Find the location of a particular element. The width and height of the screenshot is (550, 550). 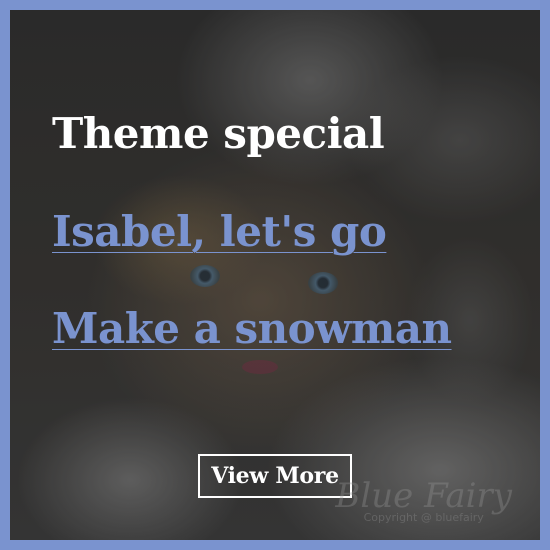

link-make-a-snowman: Make a snowman is located at coordinates (252, 329).